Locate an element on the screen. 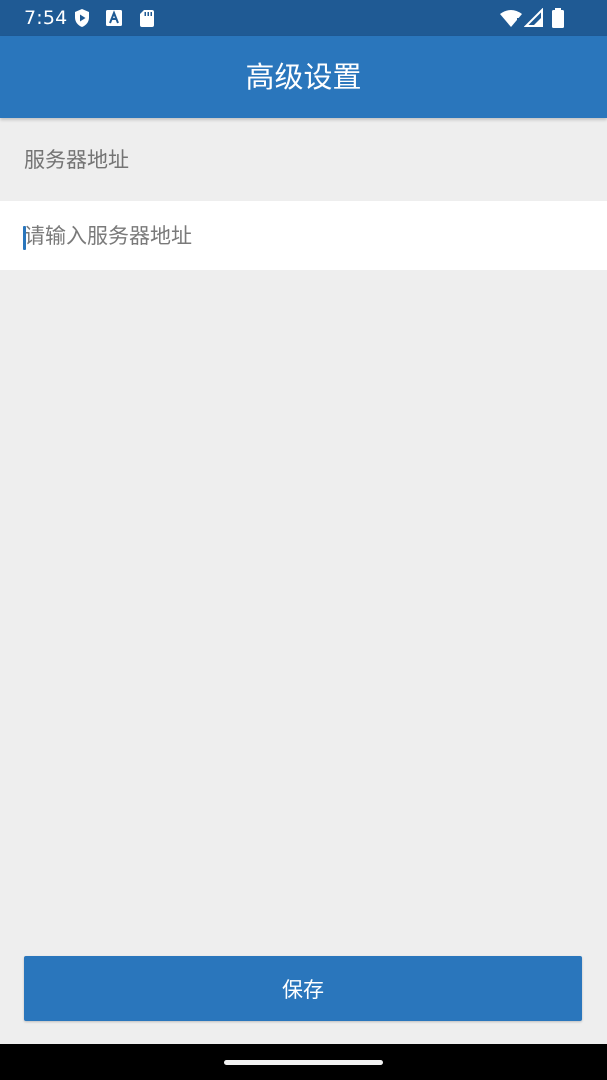 The width and height of the screenshot is (607, 1080). sd-card-icon is located at coordinates (147, 18).